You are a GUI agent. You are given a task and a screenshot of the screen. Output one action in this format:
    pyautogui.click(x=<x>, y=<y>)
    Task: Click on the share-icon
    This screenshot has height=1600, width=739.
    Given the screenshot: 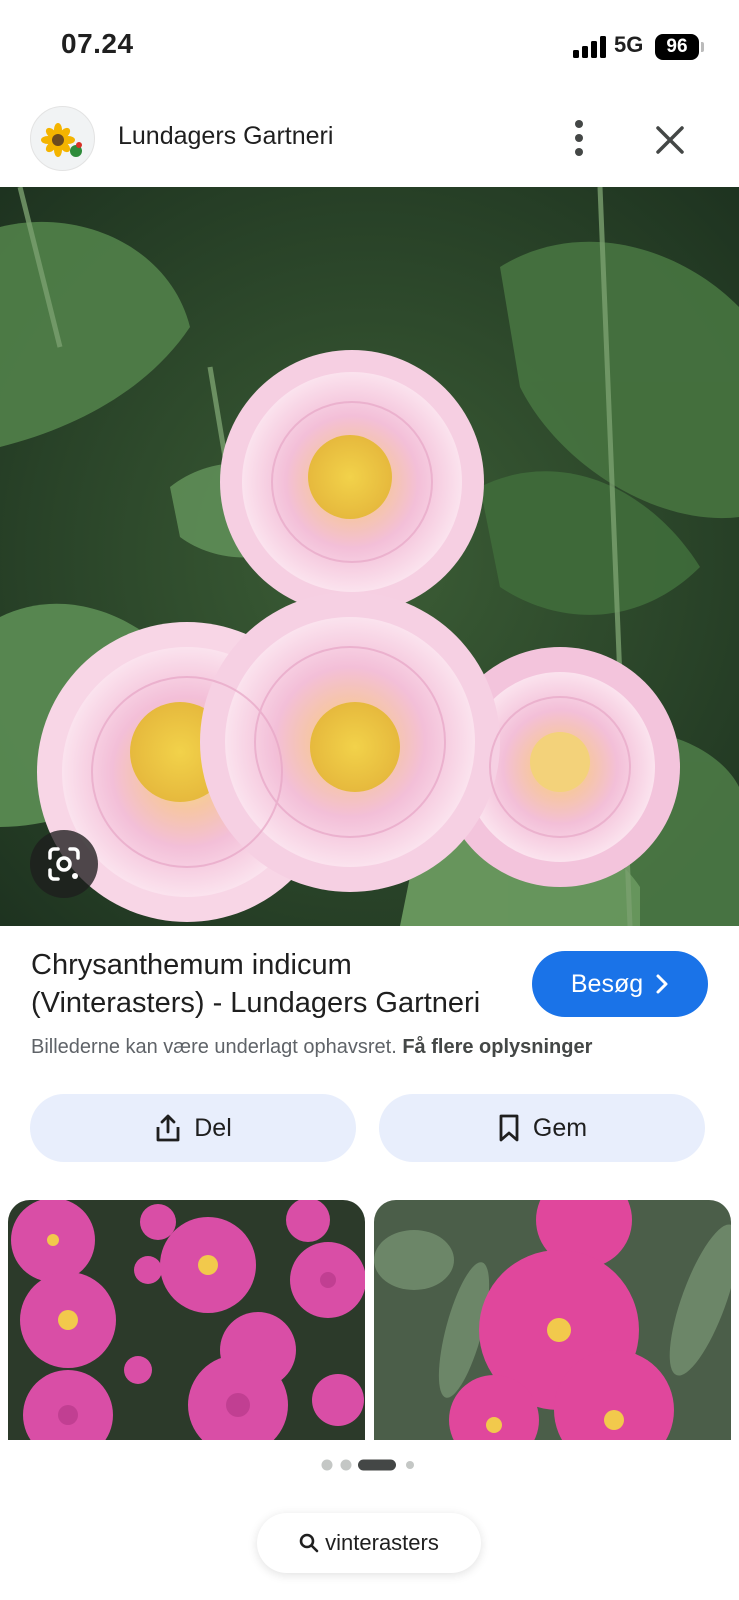 What is the action you would take?
    pyautogui.click(x=168, y=1128)
    